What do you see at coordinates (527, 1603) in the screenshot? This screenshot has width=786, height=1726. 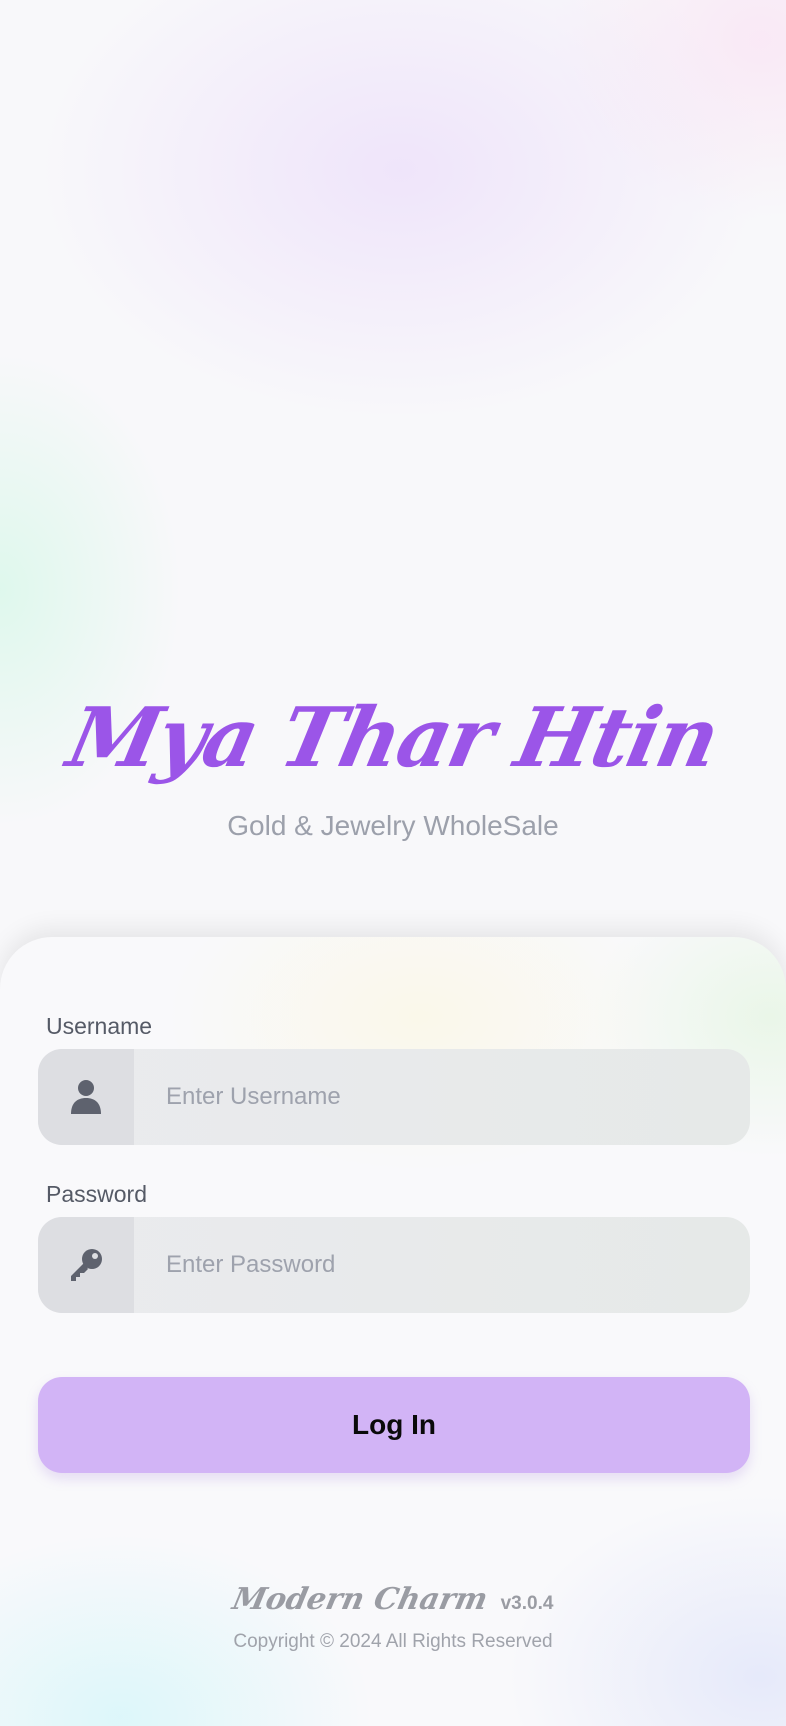 I see `app-version: v3.0.4` at bounding box center [527, 1603].